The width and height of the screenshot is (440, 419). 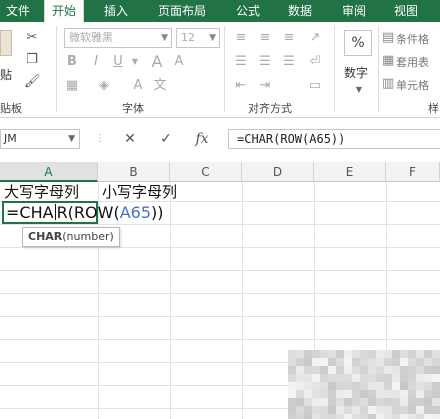 What do you see at coordinates (182, 11) in the screenshot?
I see `tab-page-layout: 页面布局` at bounding box center [182, 11].